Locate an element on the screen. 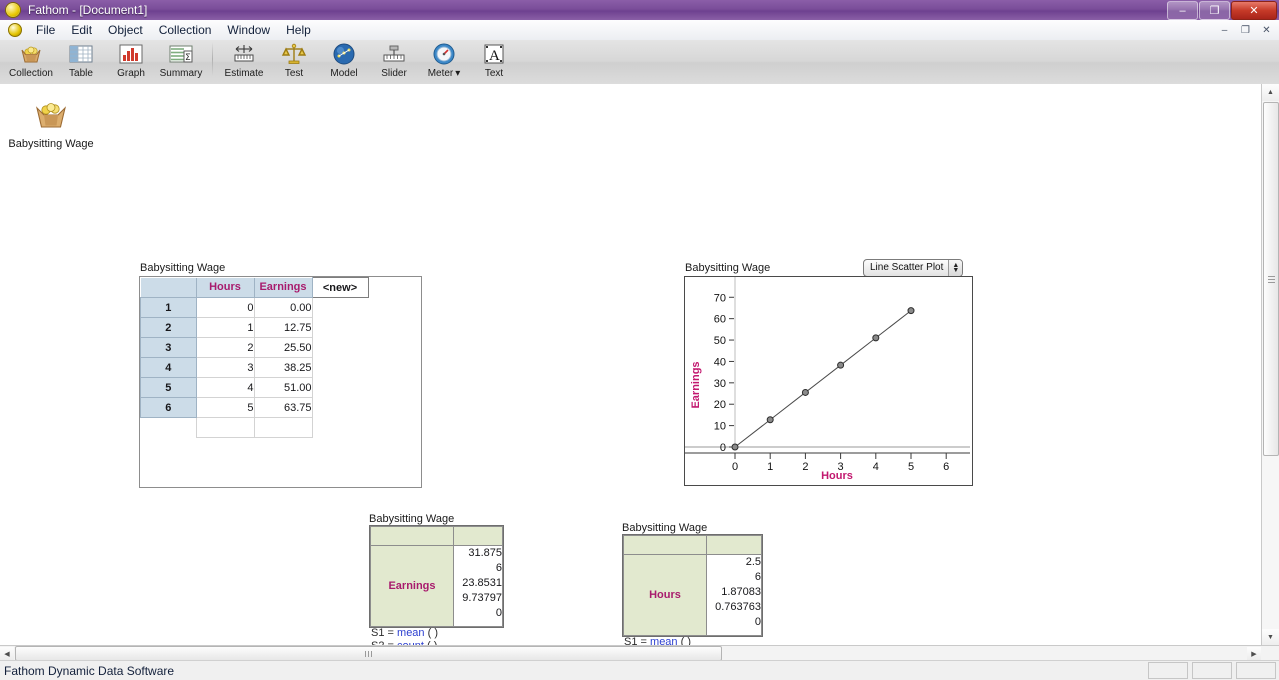  row-index: 1 is located at coordinates (168, 307).